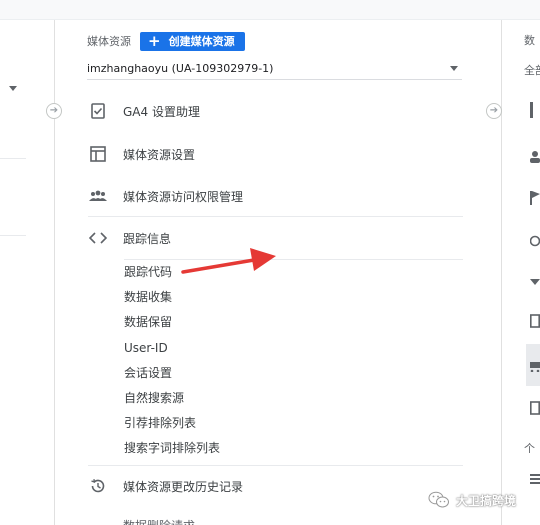  Describe the element at coordinates (535, 199) in the screenshot. I see `flag-icon` at that location.